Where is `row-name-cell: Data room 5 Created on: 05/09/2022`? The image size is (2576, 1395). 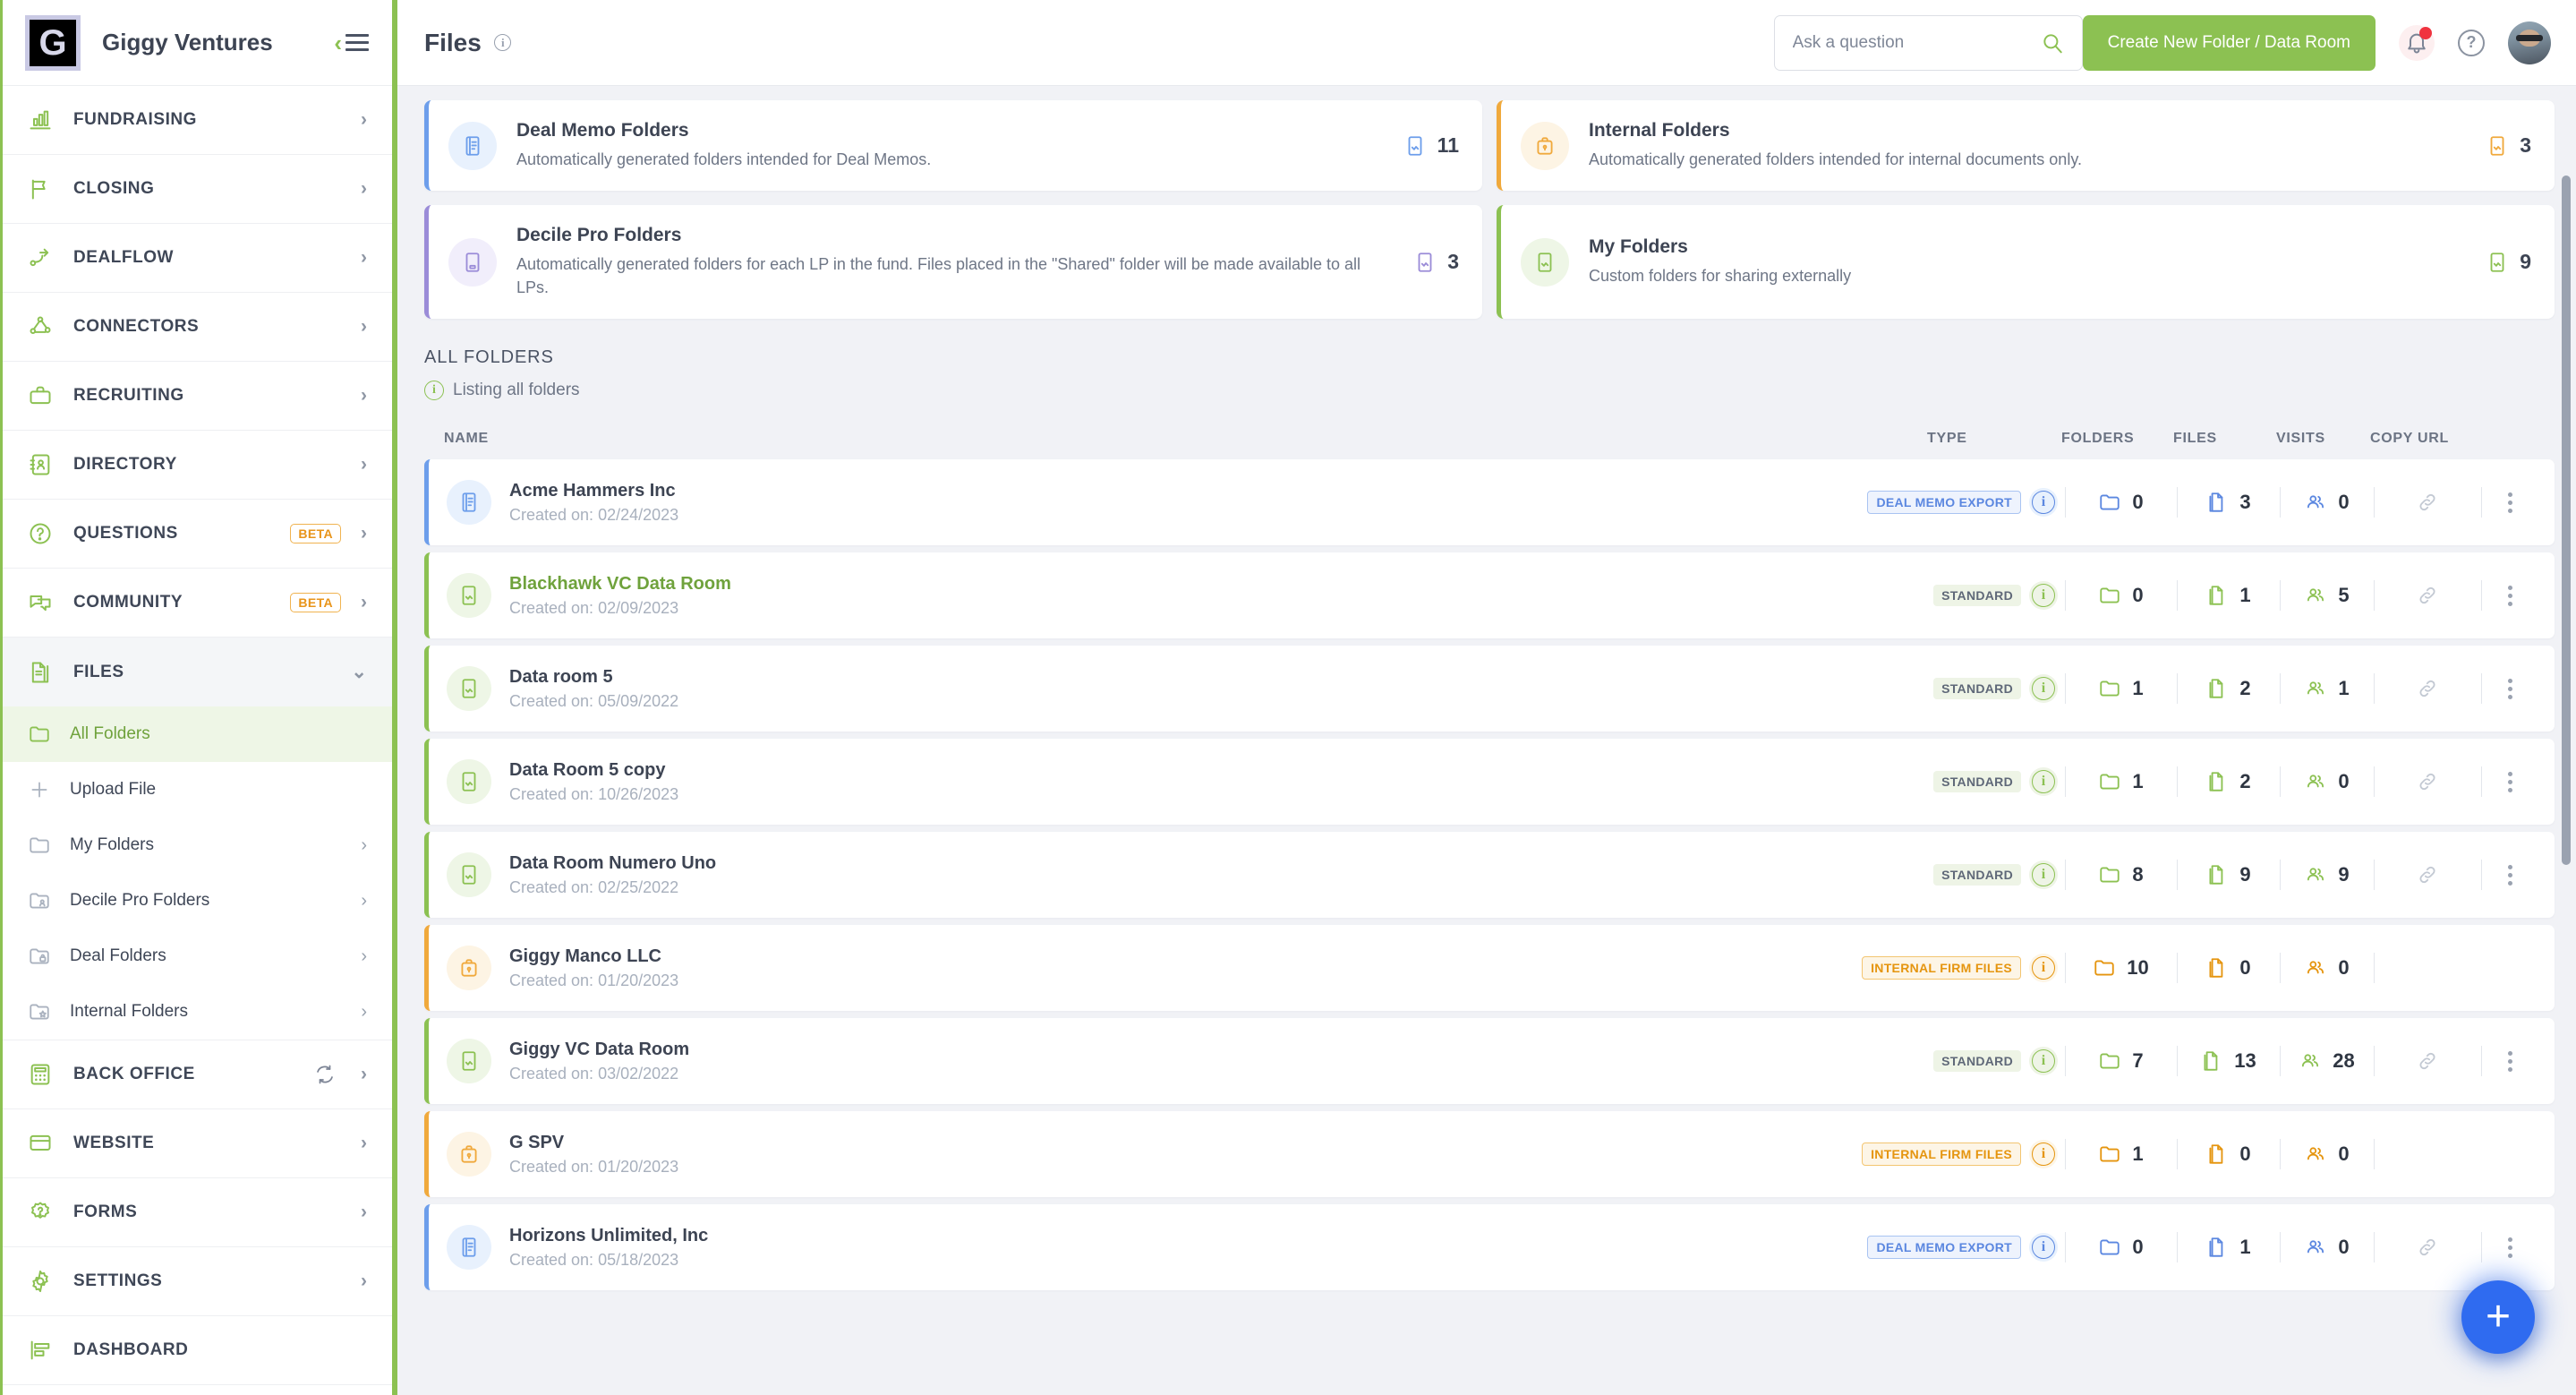 row-name-cell: Data room 5 Created on: 05/09/2022 is located at coordinates (1180, 689).